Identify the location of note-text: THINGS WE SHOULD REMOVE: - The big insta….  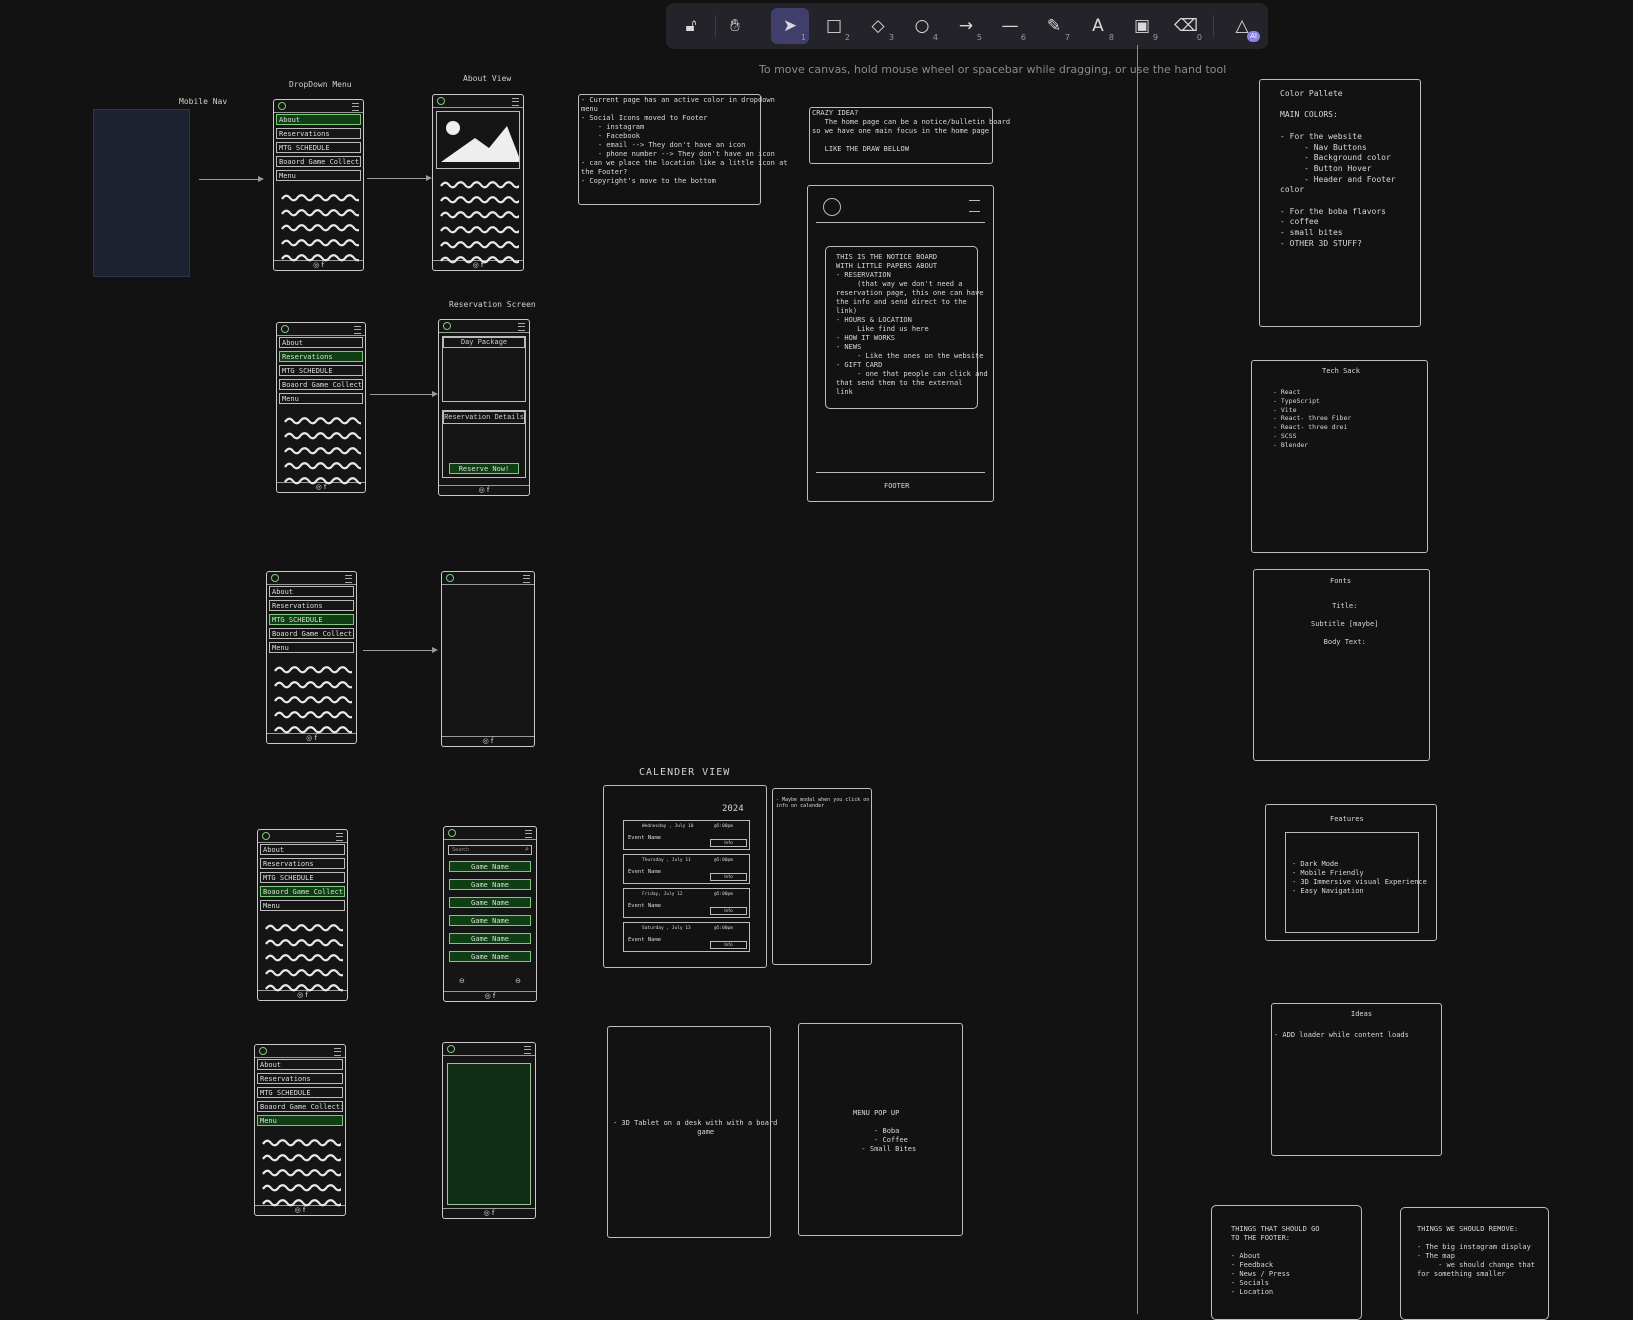
(1476, 1251).